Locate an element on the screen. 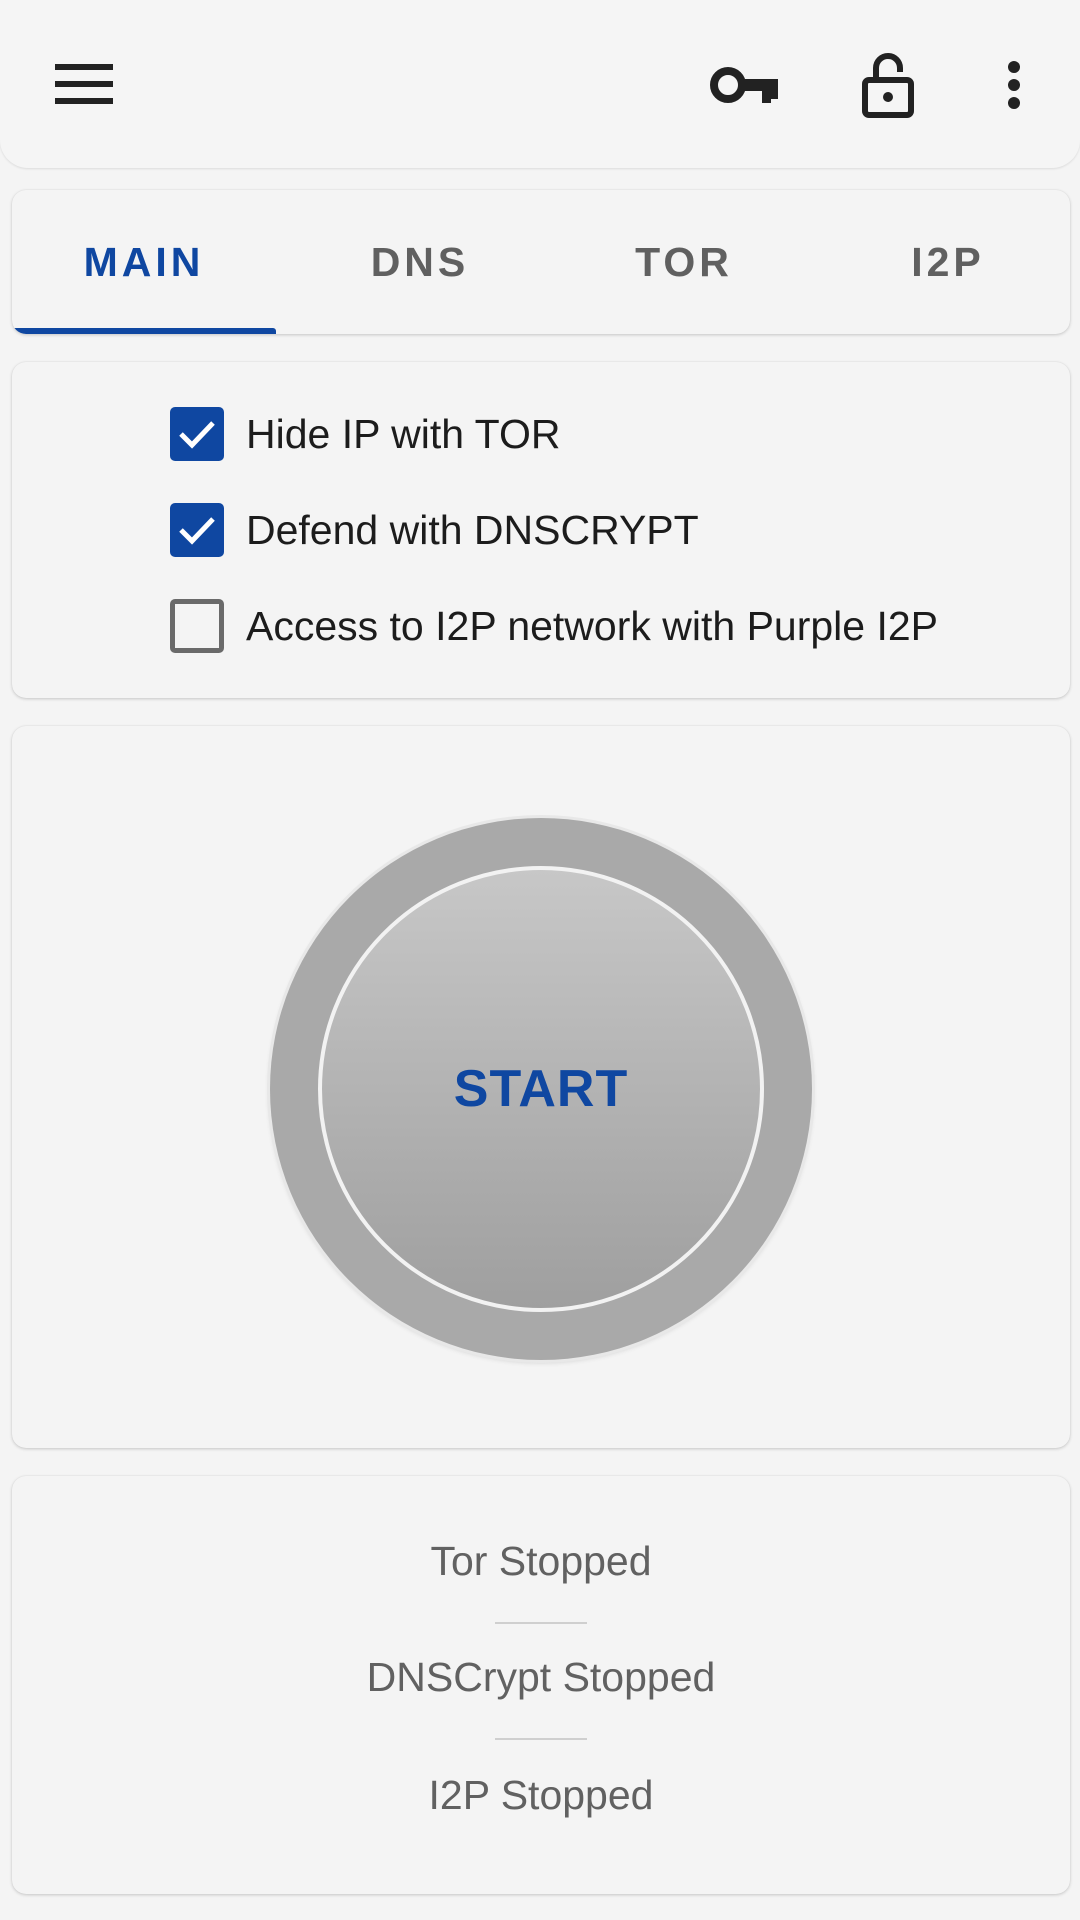 This screenshot has height=1920, width=1080. tab-bar: MAIN DNS TOR I2P is located at coordinates (541, 262).